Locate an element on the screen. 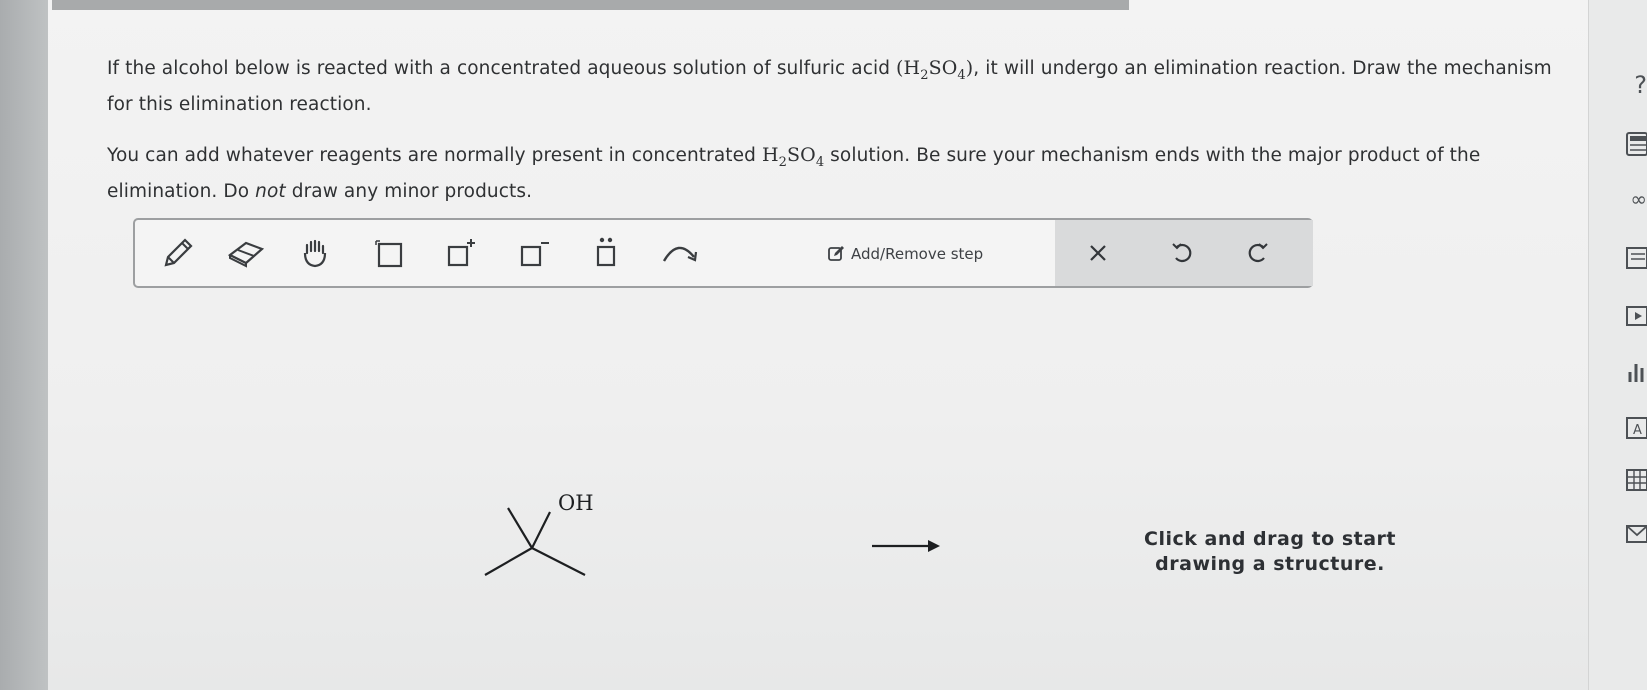 The height and width of the screenshot is (690, 1647). sulfuric-acid-formula: (H2SO4) is located at coordinates (935, 70).